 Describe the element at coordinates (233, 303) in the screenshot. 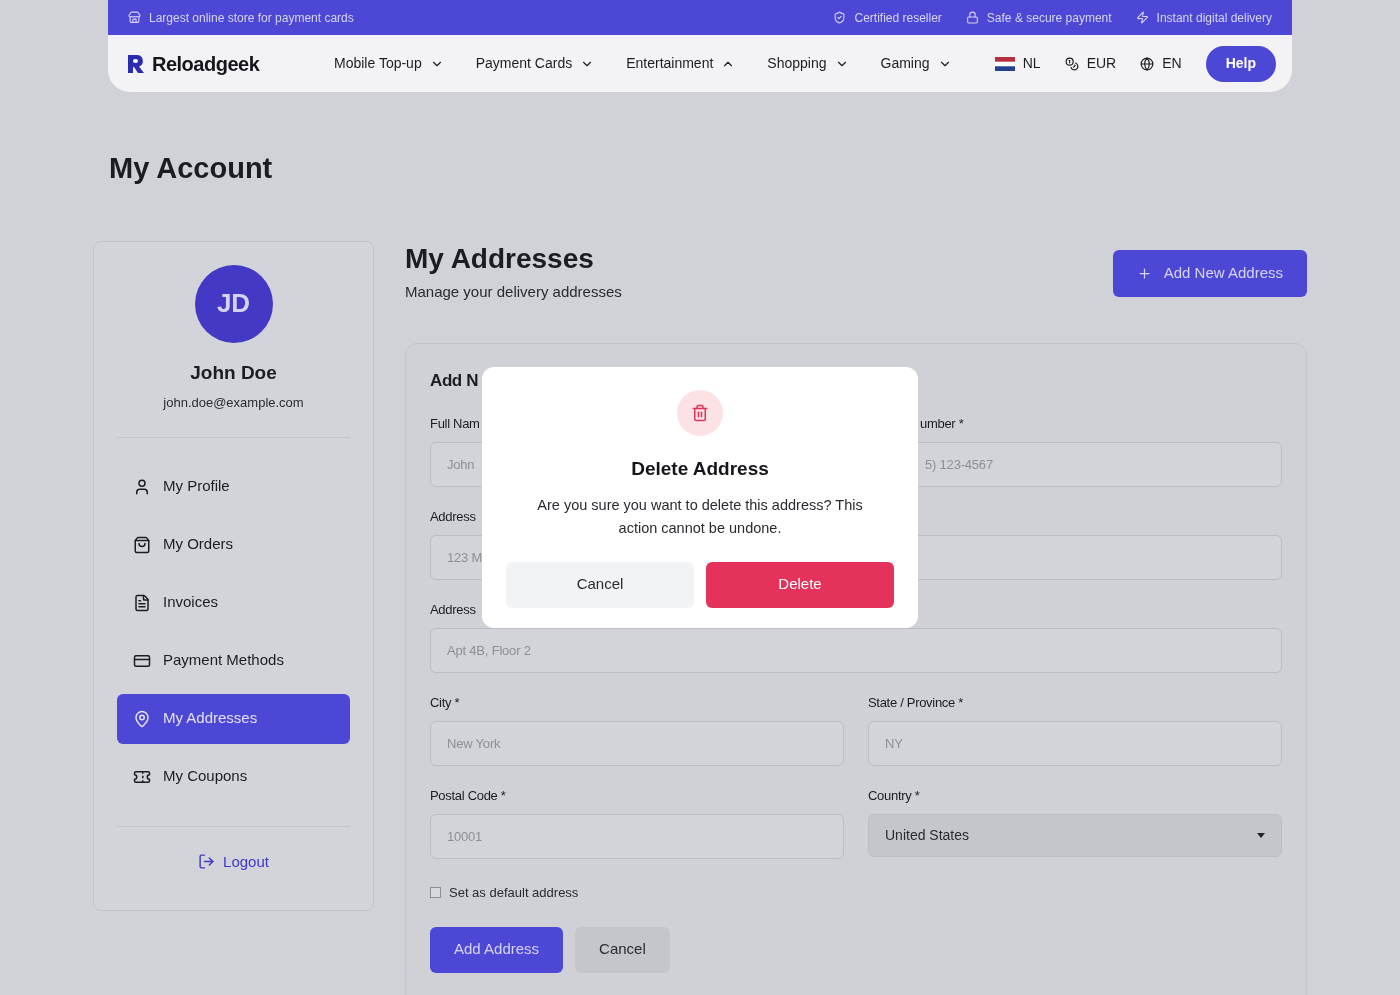

I see `avatar: JD` at that location.